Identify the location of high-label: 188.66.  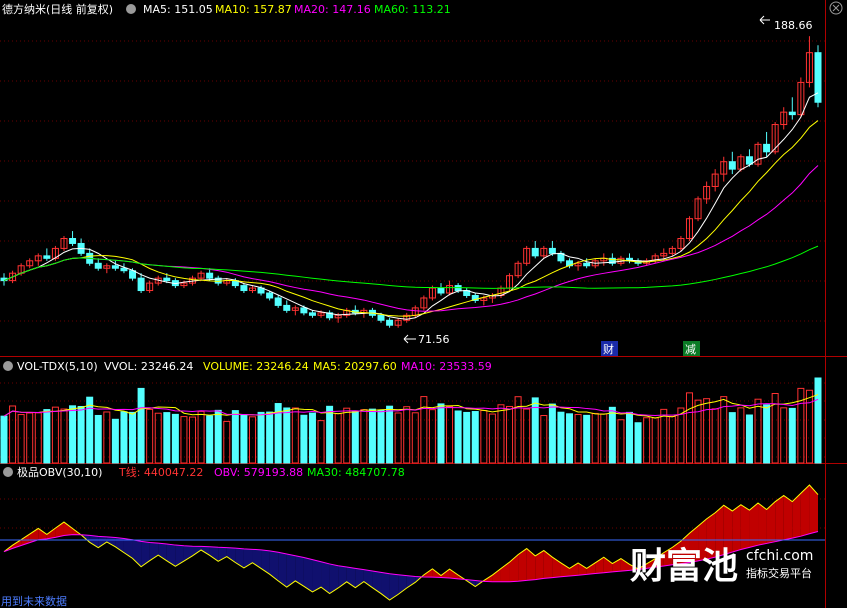
(793, 25).